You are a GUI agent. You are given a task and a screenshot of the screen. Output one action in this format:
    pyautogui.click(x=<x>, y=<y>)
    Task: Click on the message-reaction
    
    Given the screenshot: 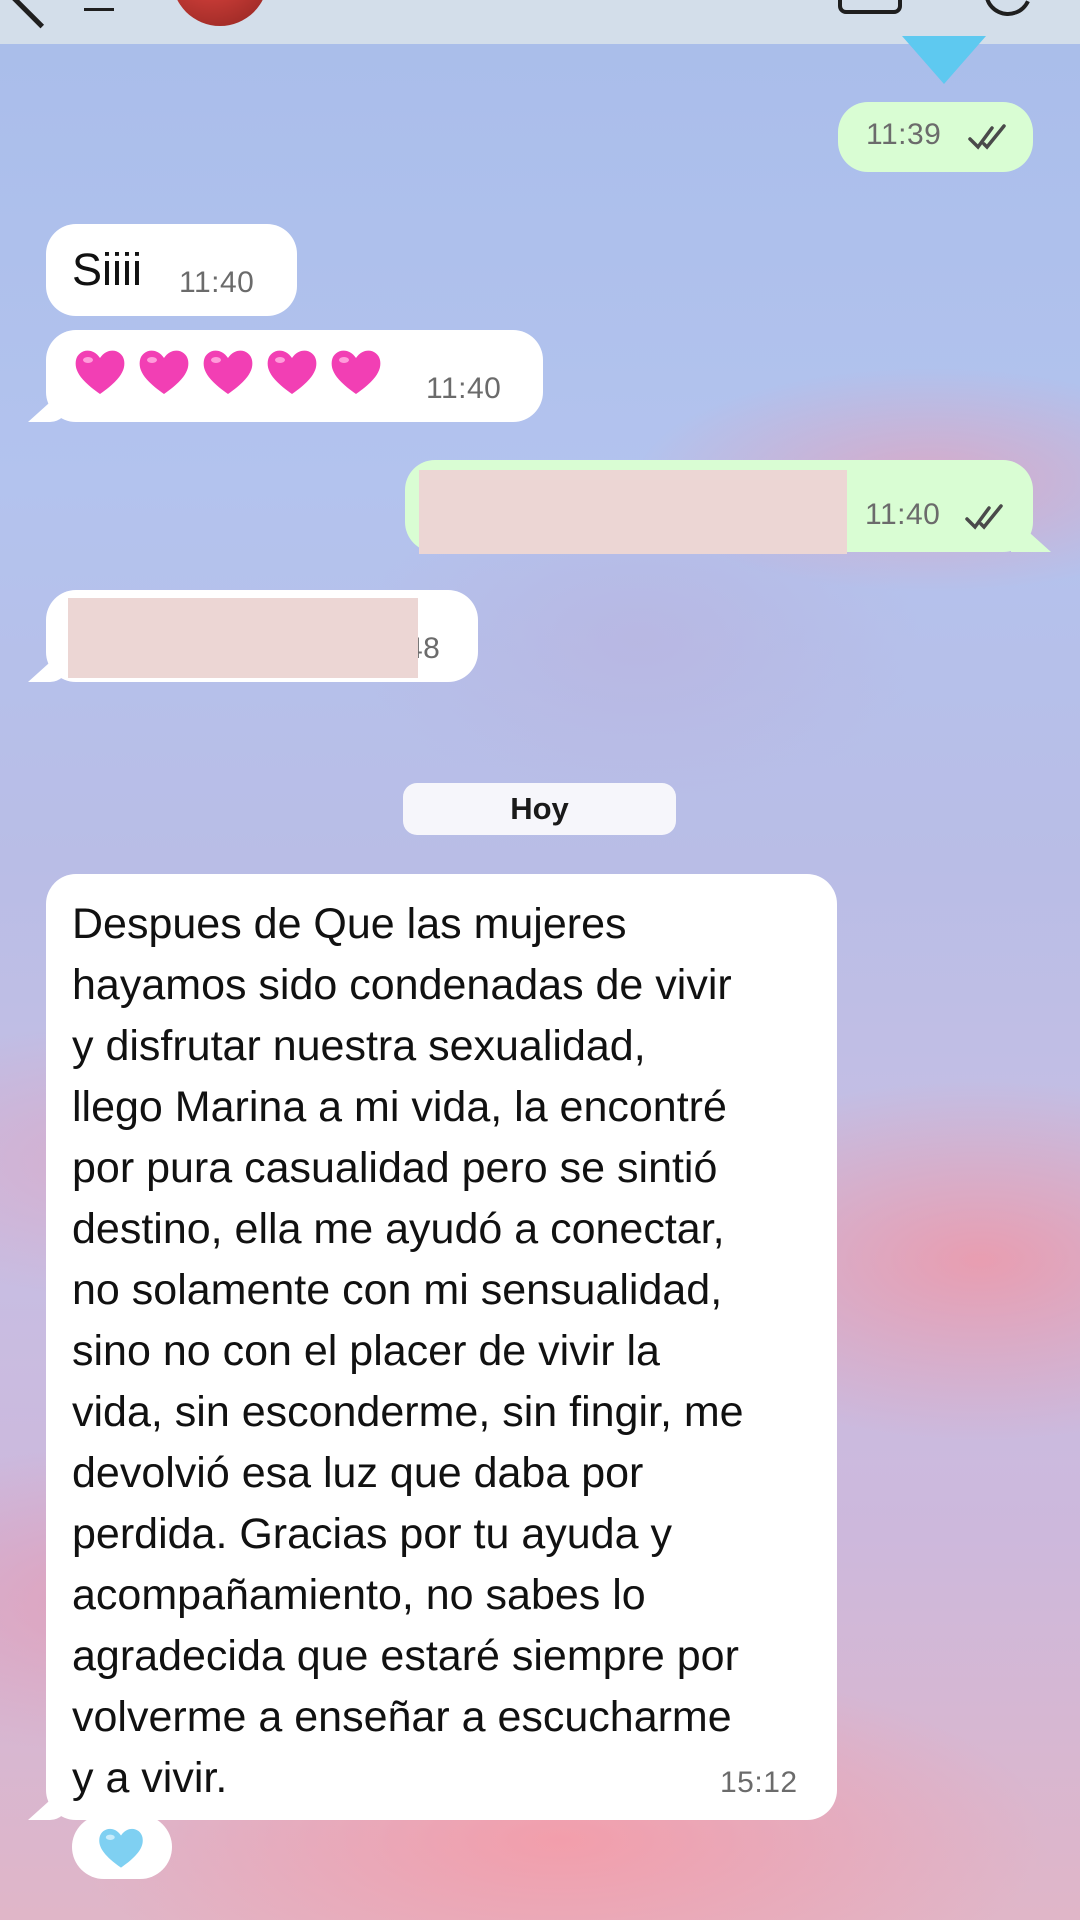 What is the action you would take?
    pyautogui.click(x=122, y=1847)
    